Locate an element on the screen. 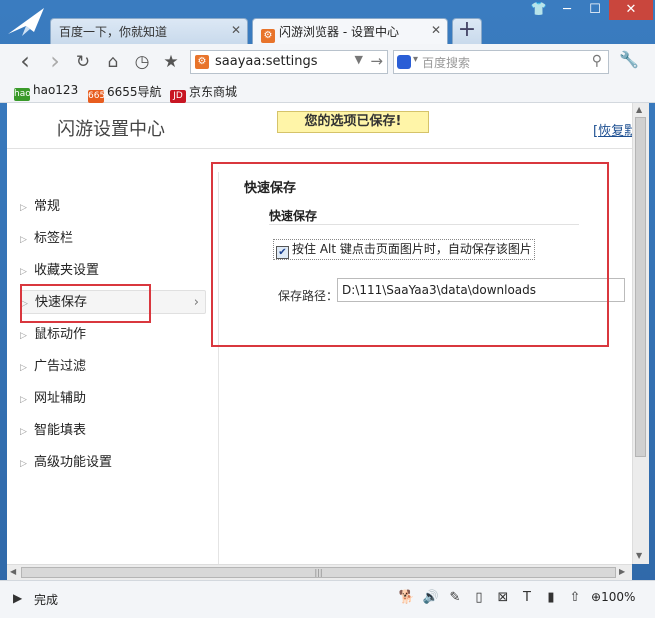  home-button: ⌂ is located at coordinates (113, 62).